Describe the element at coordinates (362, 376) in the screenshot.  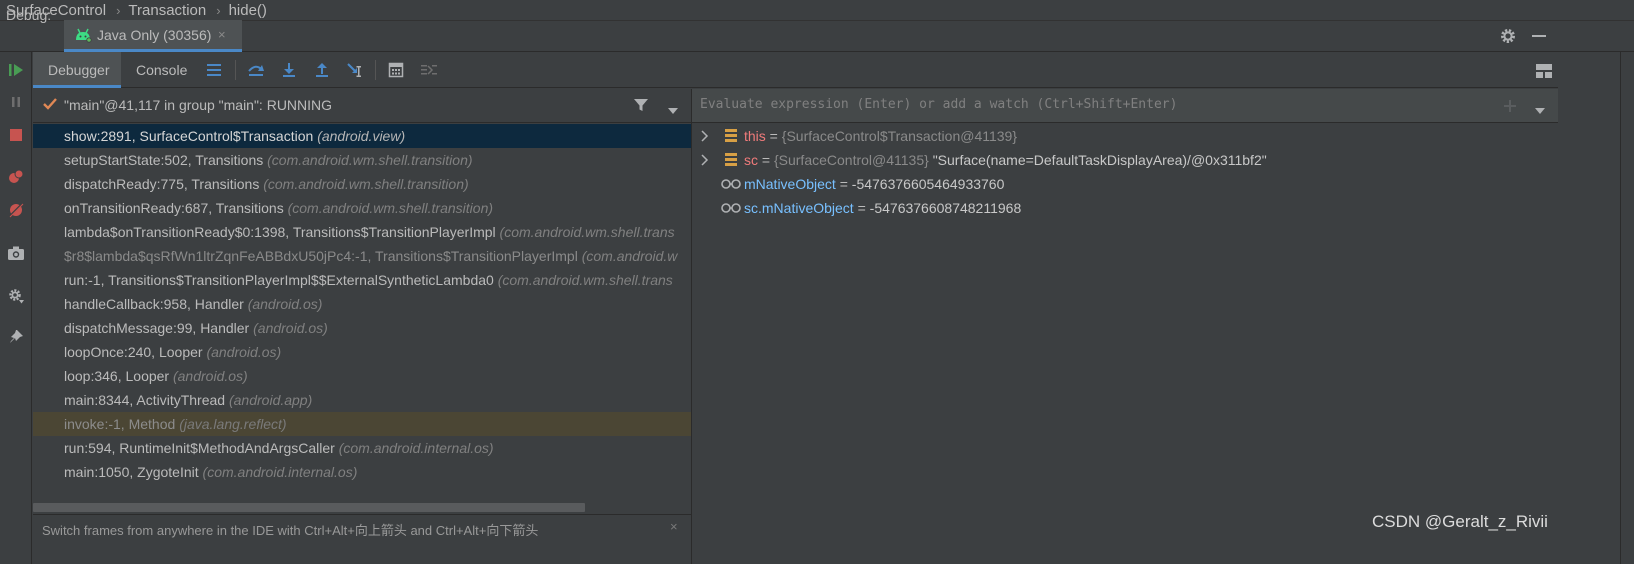
I see `frame-row: loop:346, Looper (android.os)` at that location.